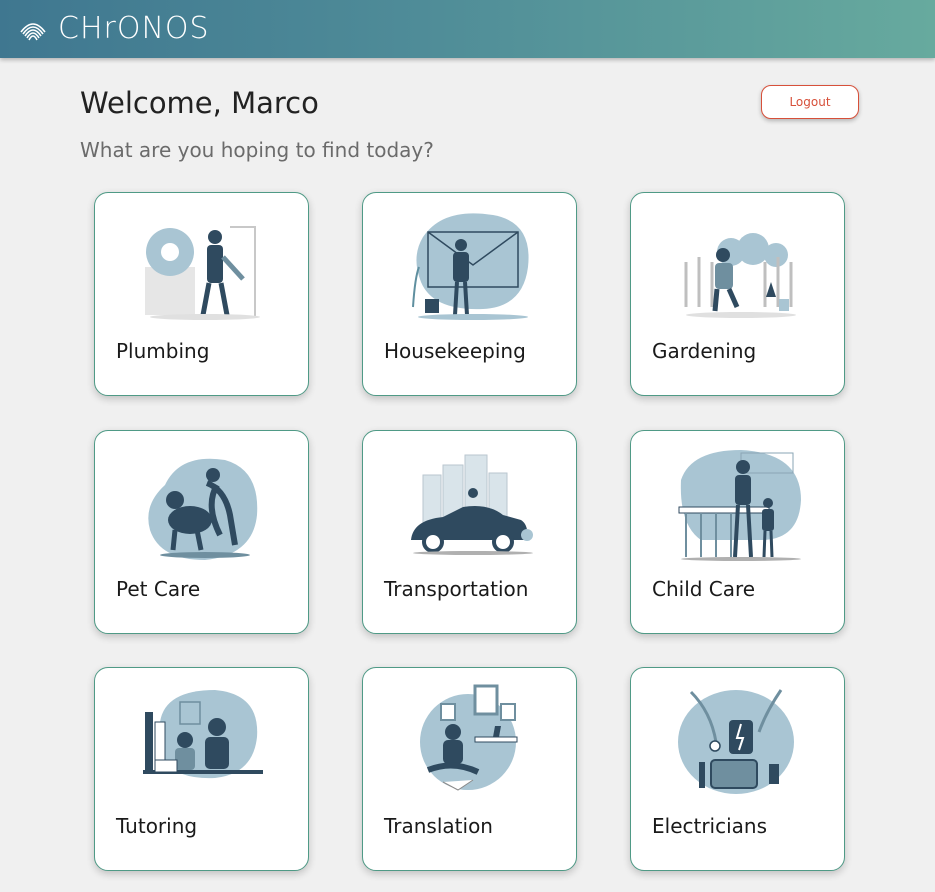 This screenshot has width=935, height=892. I want to click on service-card-child-care: Child Care, so click(737, 532).